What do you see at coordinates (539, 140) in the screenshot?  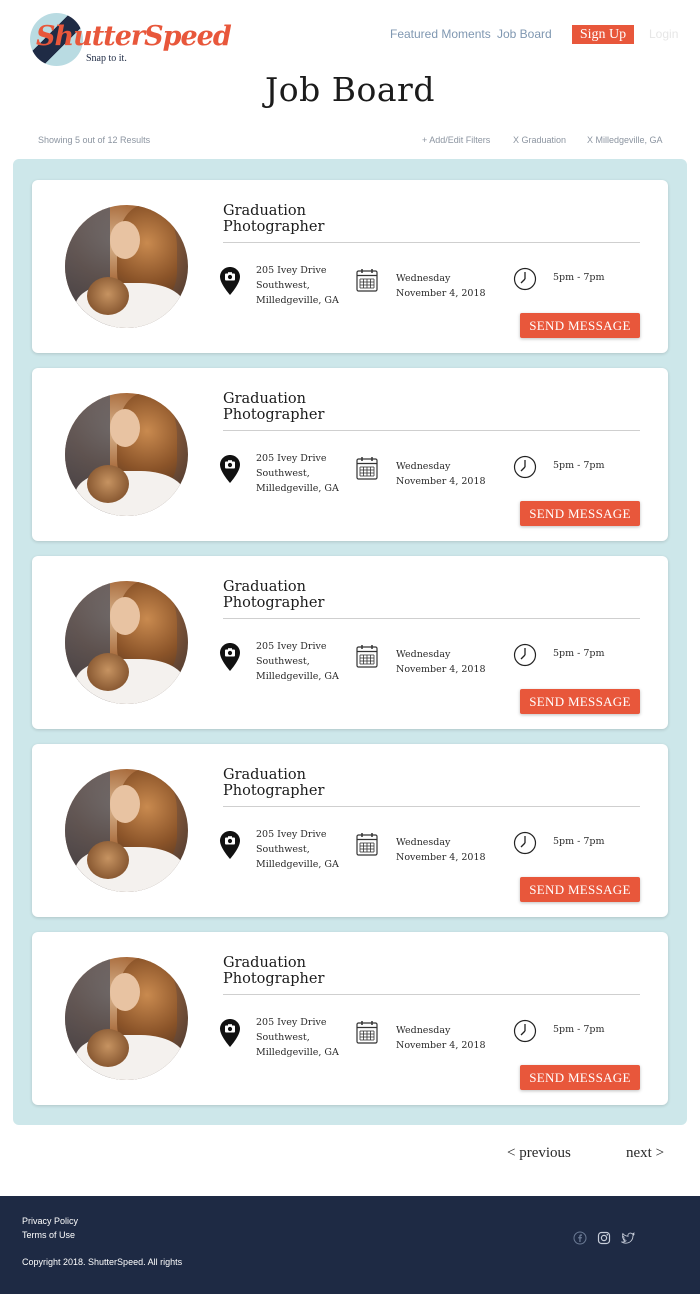 I see `filter-chip-graduation: X Graduation` at bounding box center [539, 140].